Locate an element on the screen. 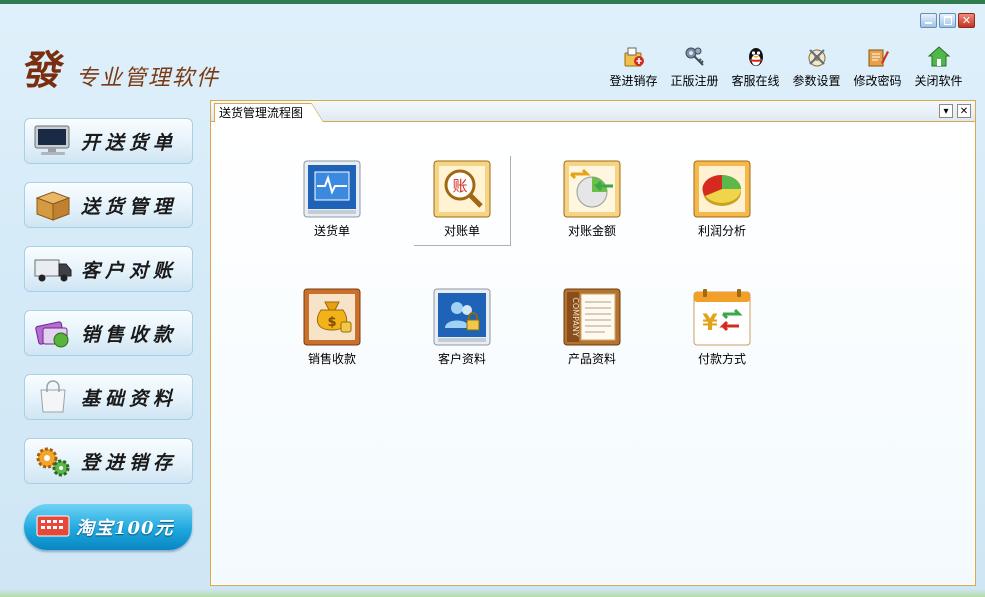 Image resolution: width=985 pixels, height=597 pixels. exit-house-icon is located at coordinates (939, 57).